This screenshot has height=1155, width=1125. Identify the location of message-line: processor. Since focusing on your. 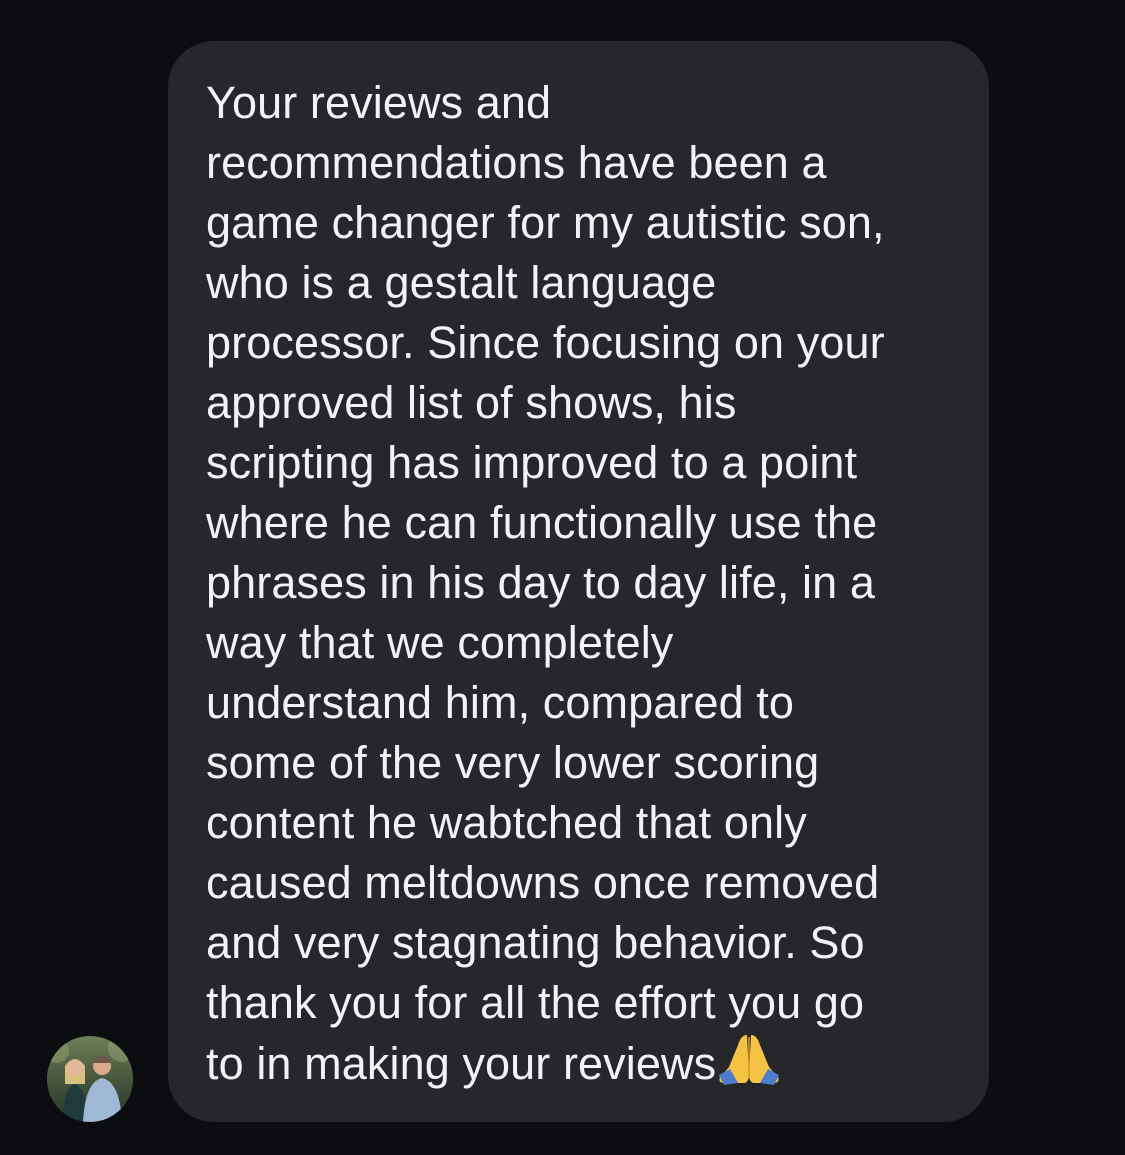
(545, 342).